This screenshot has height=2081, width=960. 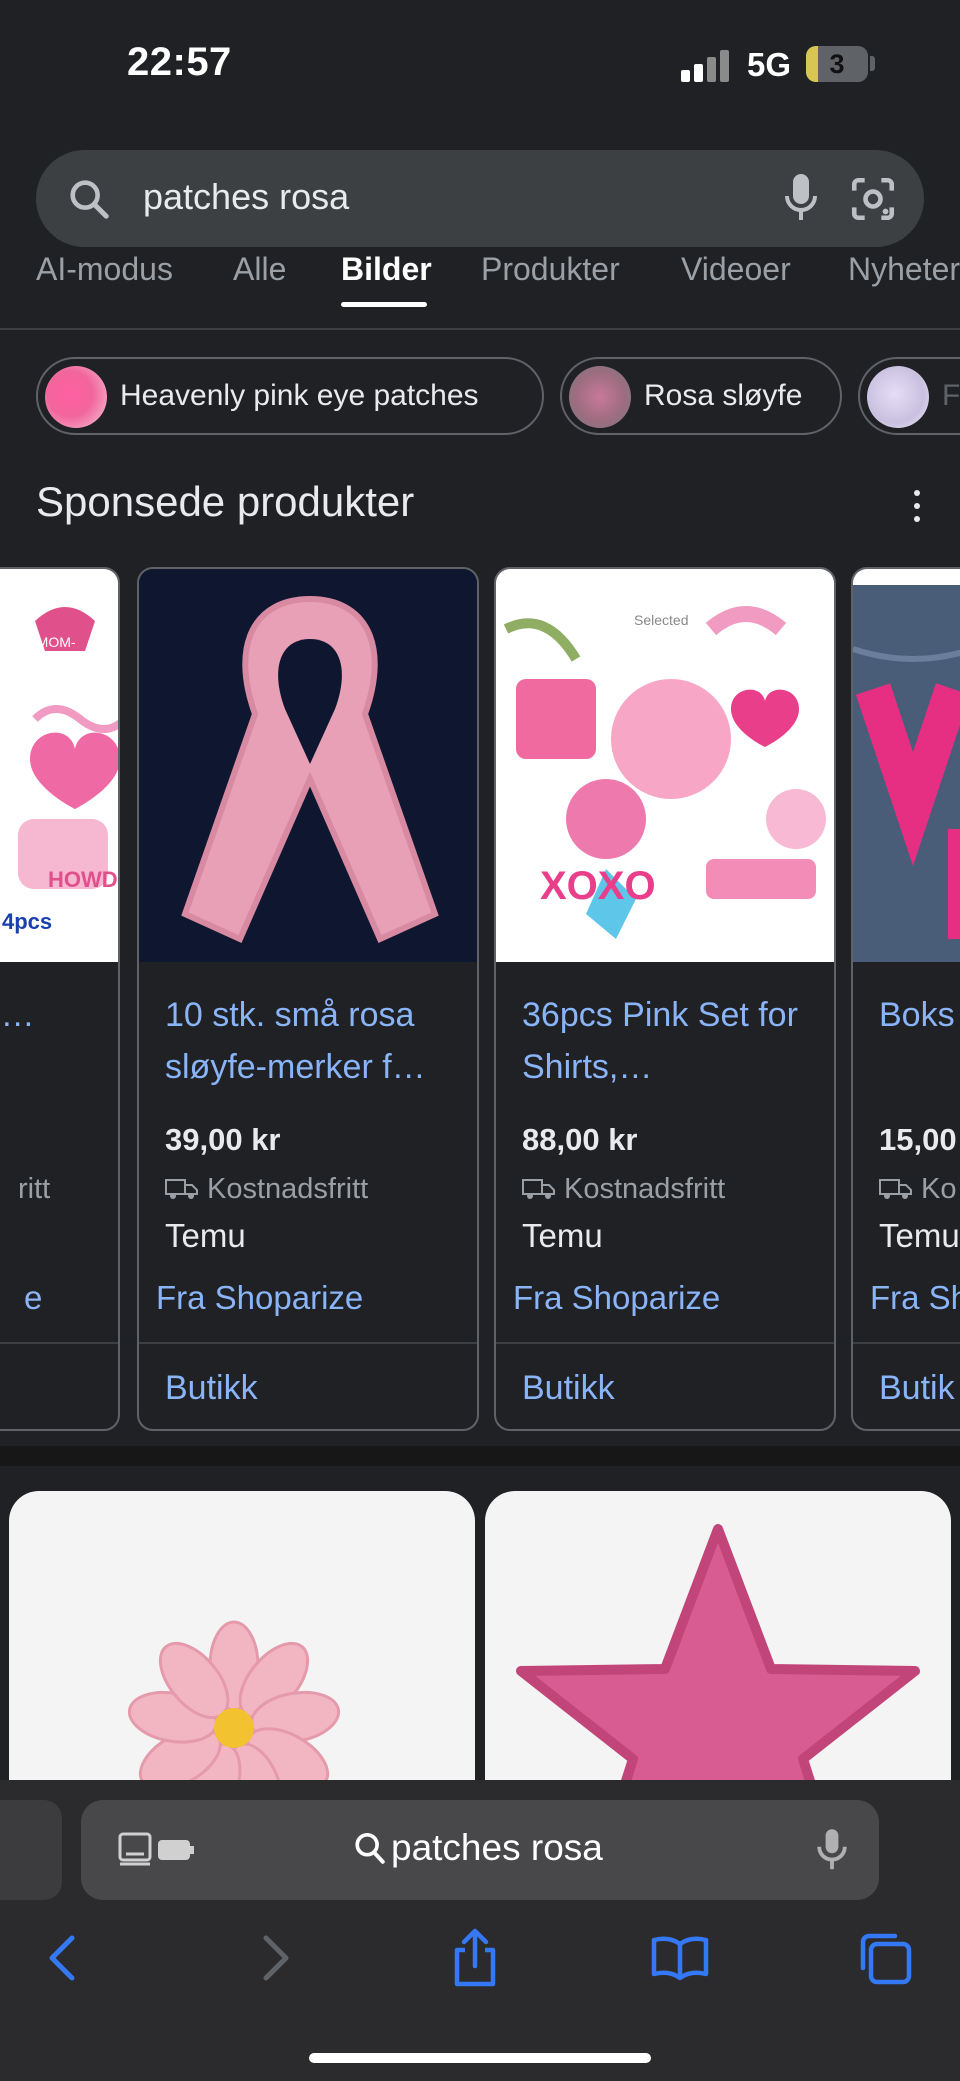 I want to click on source-label: e, so click(x=33, y=1298).